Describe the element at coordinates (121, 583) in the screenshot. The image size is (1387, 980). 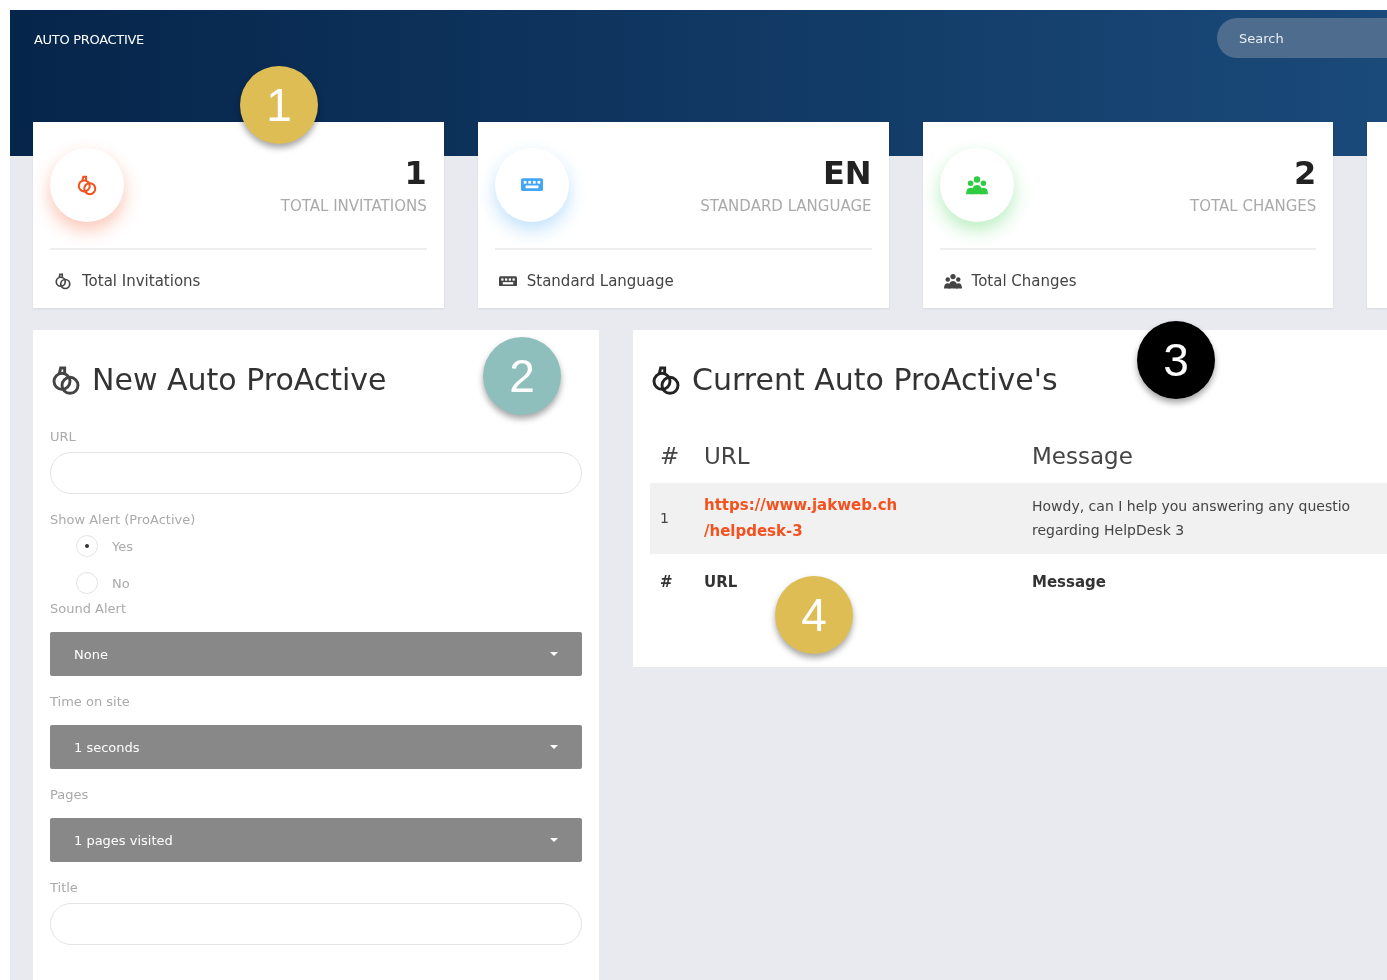
I see `radio-label: No` at that location.